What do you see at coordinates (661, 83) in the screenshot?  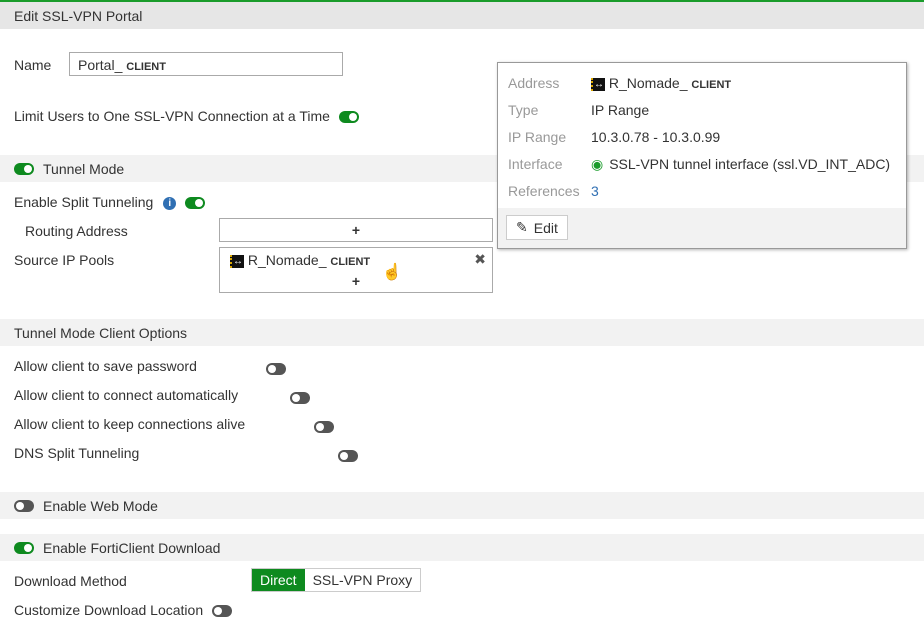 I see `popup-address: ↔ R_Nomade_ CLIENT` at bounding box center [661, 83].